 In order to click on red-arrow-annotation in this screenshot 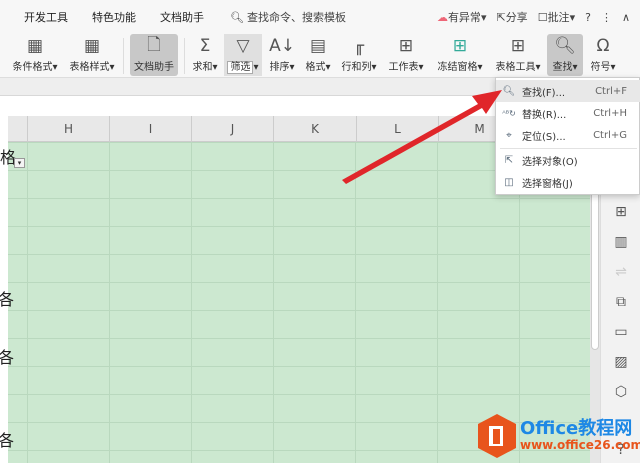, I will do `click(422, 137)`.